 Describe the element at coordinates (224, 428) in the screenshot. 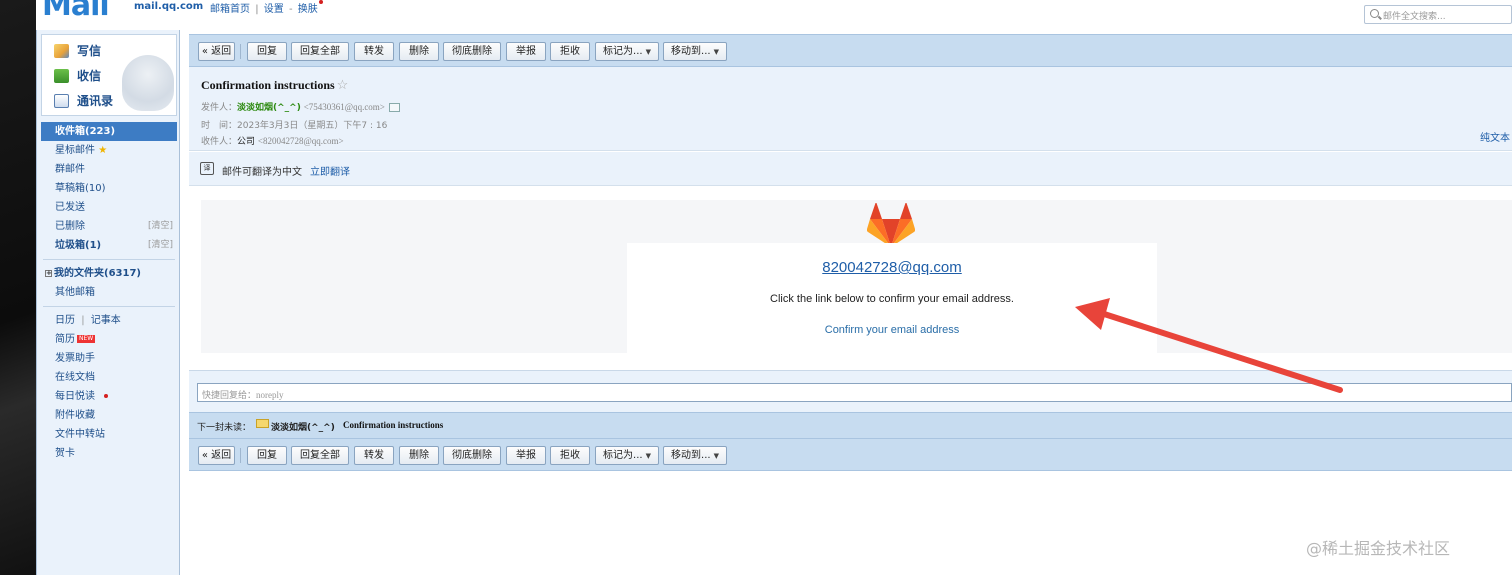

I see `next-unread-label: 下一封未读：` at that location.